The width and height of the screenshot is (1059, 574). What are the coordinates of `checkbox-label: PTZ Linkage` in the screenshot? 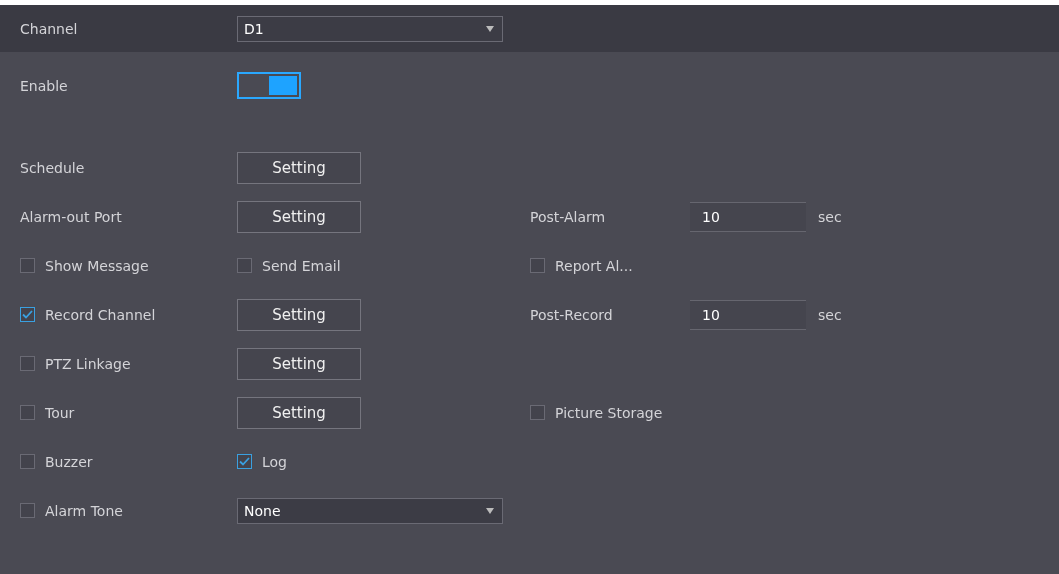 It's located at (128, 363).